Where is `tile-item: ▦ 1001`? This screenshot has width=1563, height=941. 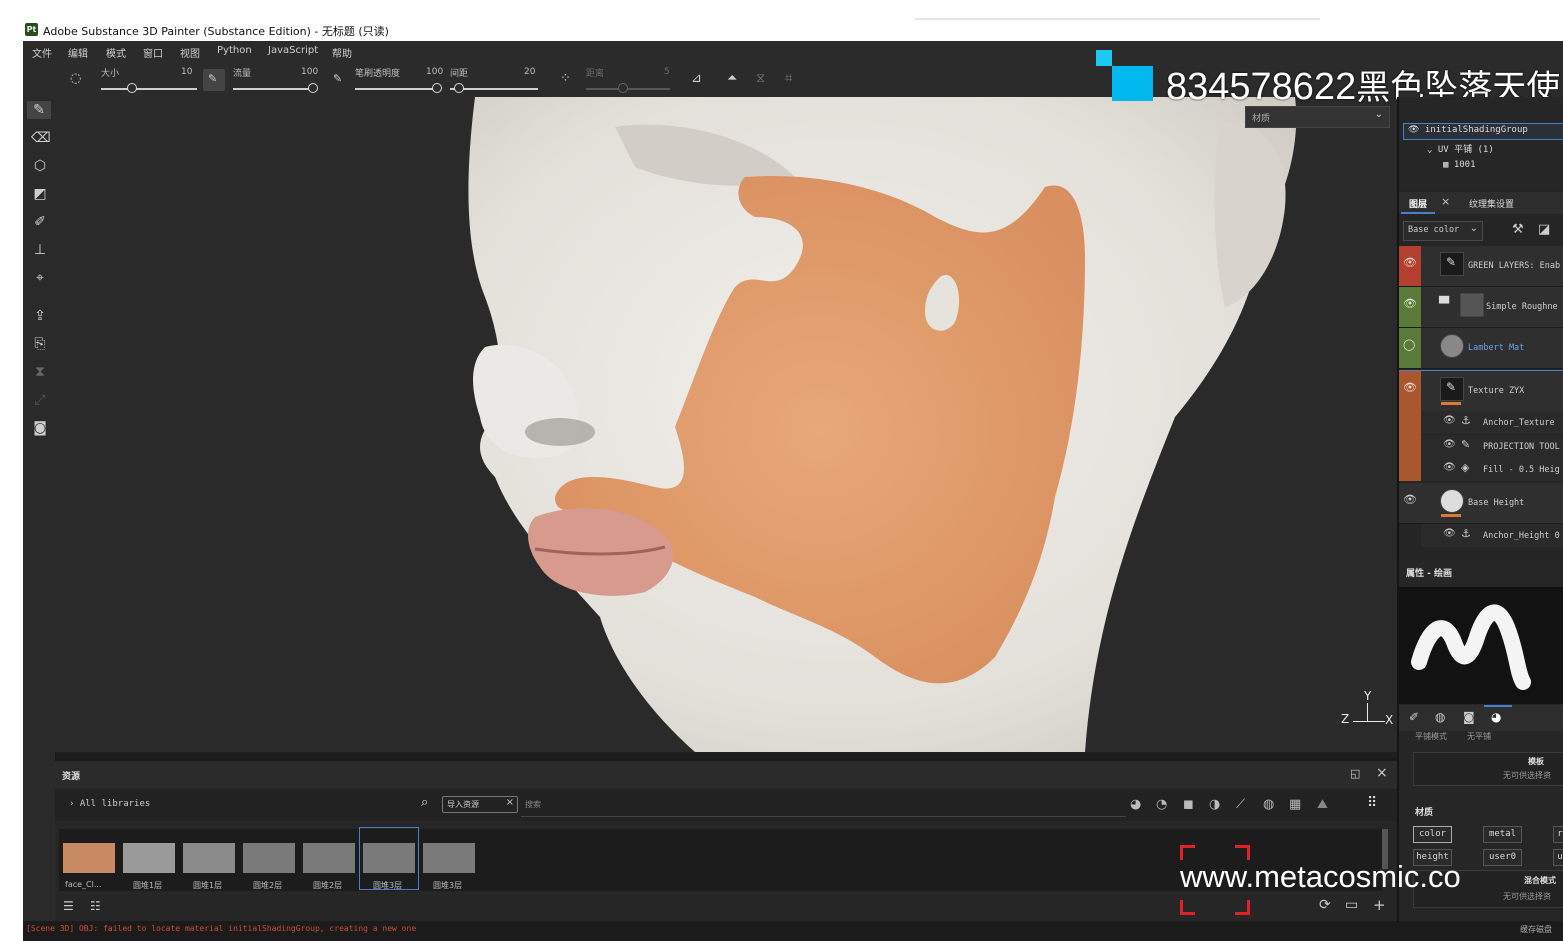
tile-item: ▦ 1001 is located at coordinates (1459, 165).